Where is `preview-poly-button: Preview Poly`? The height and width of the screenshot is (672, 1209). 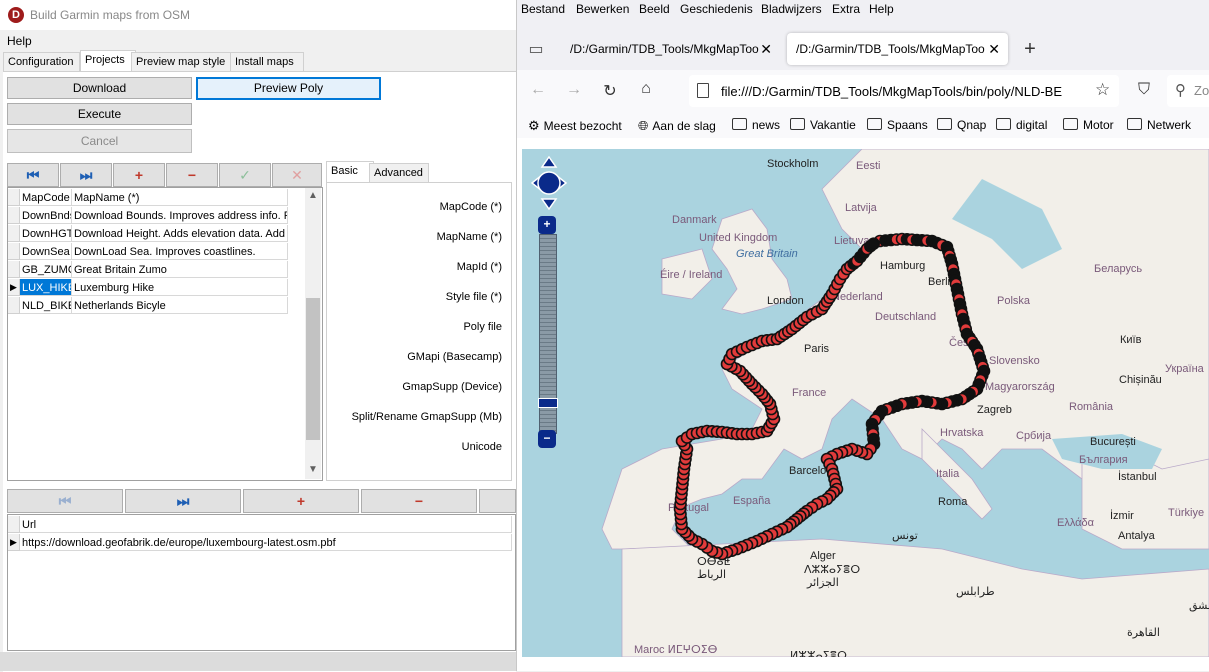
preview-poly-button: Preview Poly is located at coordinates (288, 88).